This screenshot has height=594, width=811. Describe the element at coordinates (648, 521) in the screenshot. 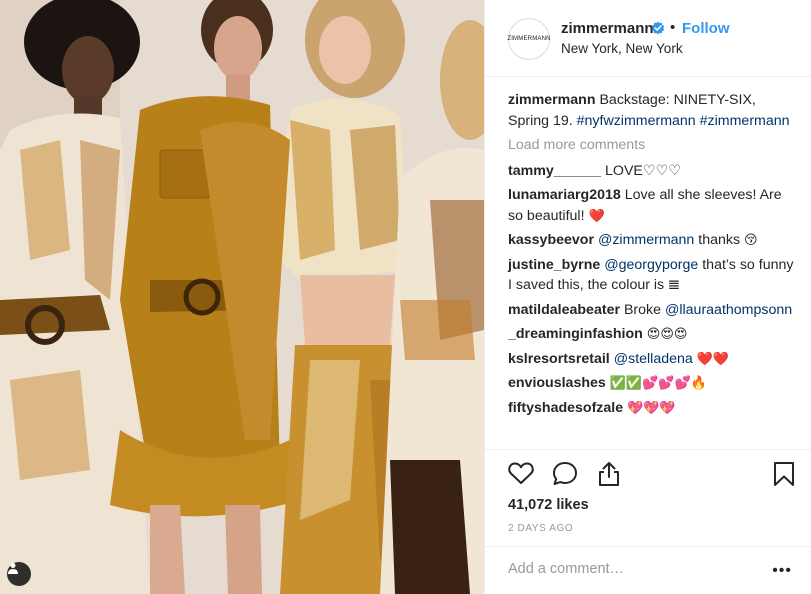

I see `post-actions: 41,072 likes 2 DAYS AGO •••` at that location.